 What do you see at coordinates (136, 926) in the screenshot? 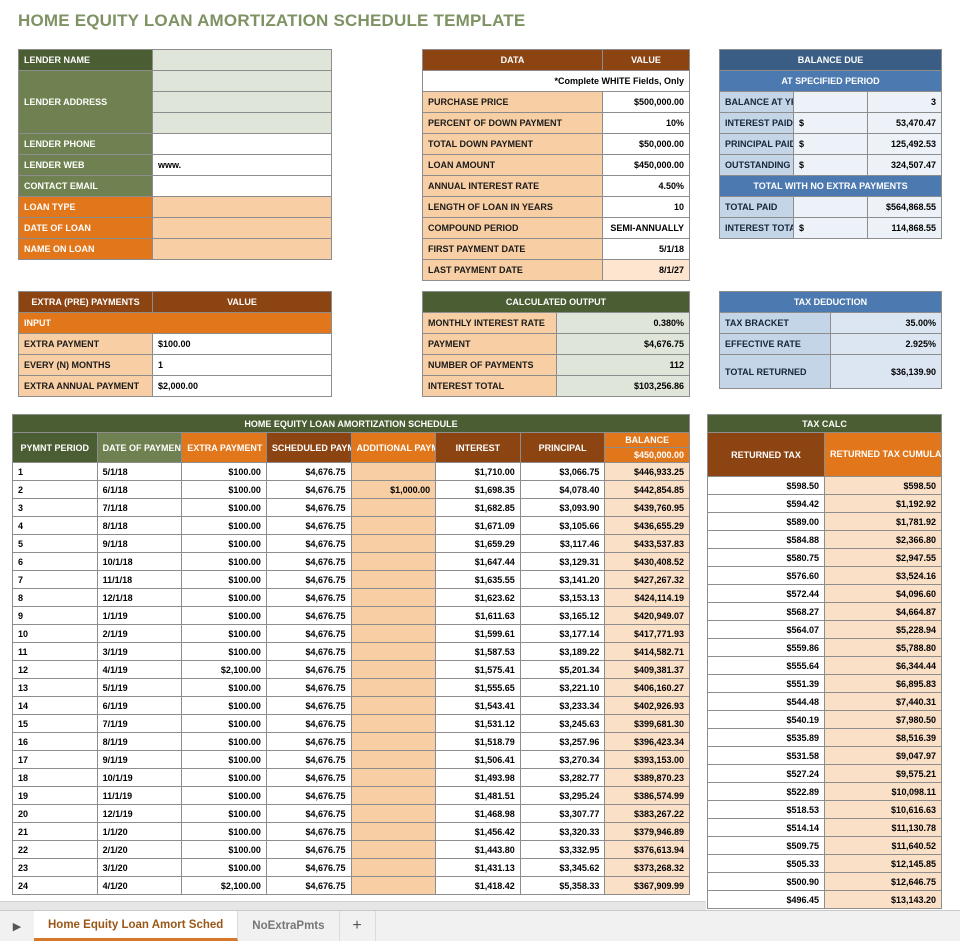
I see `sheet-tab: Home Equity Loan Amort Sched` at bounding box center [136, 926].